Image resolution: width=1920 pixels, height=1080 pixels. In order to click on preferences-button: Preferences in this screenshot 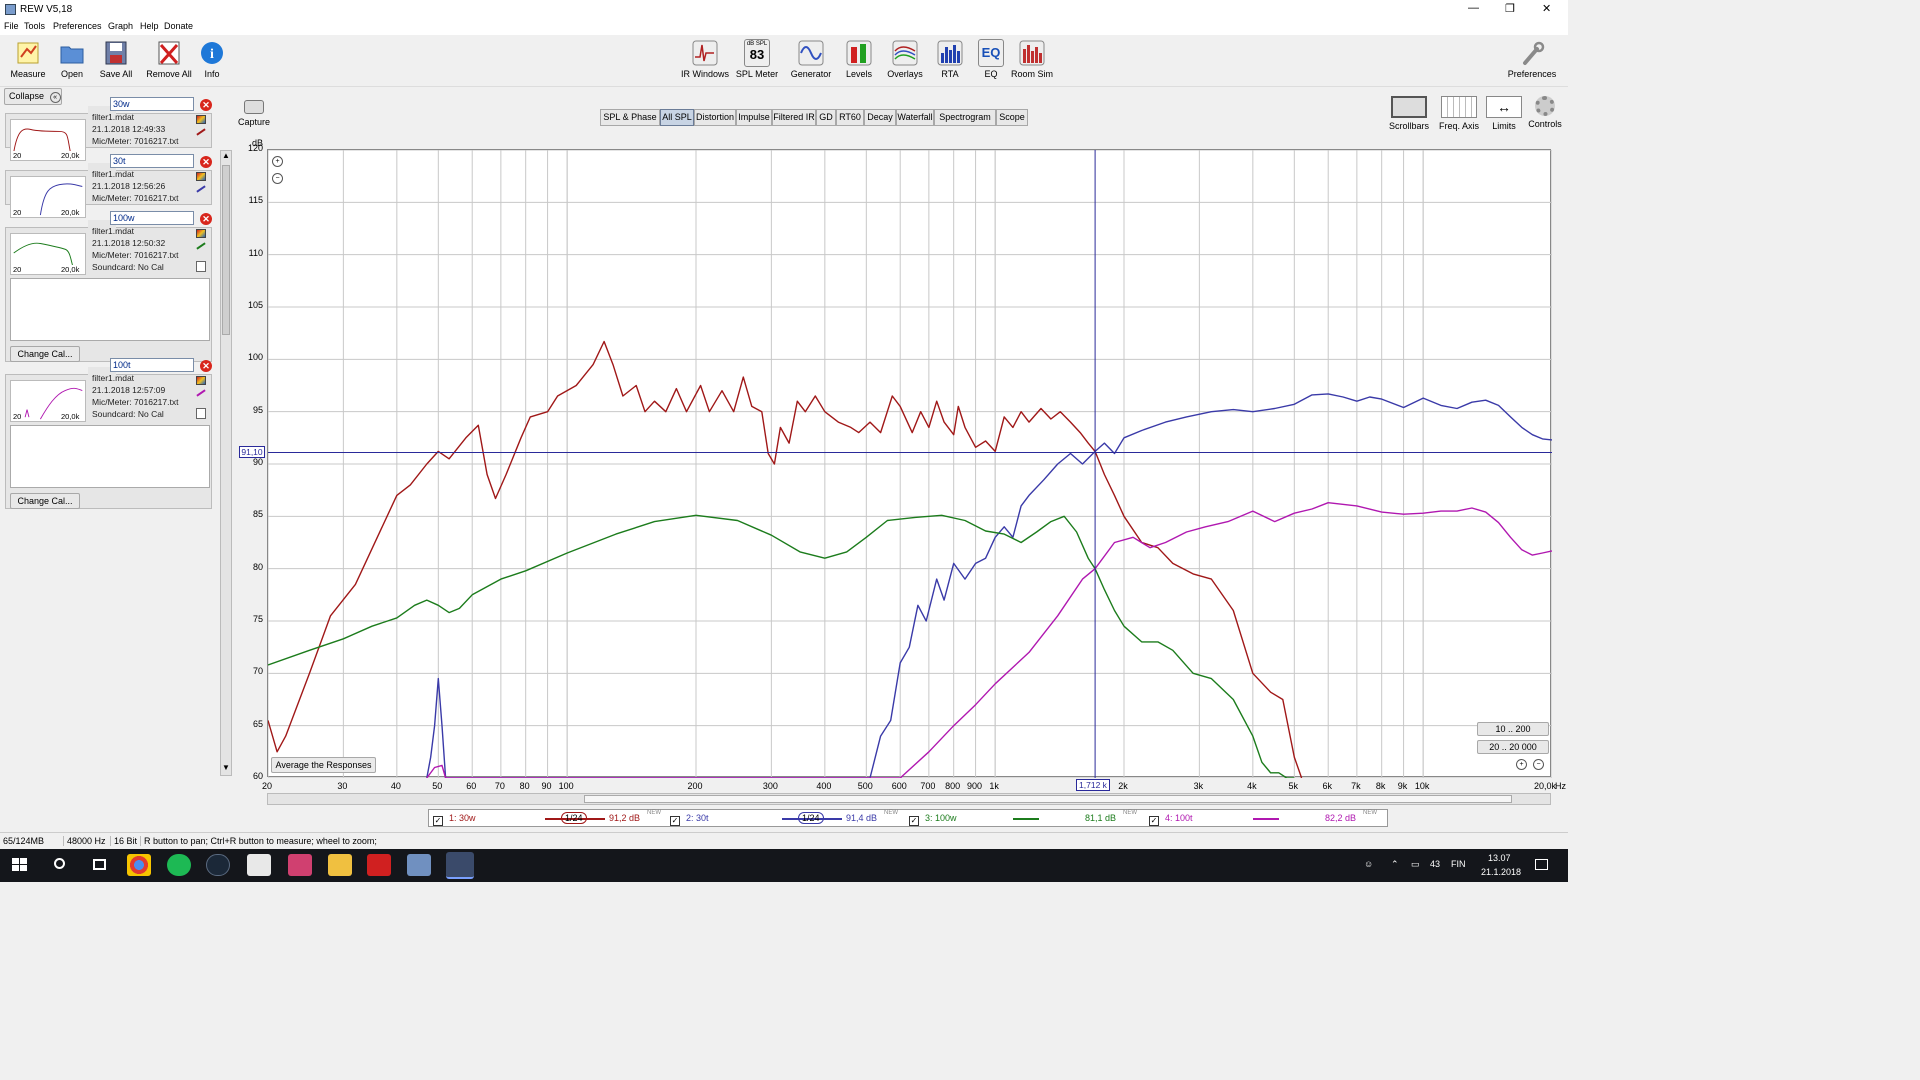, I will do `click(1532, 59)`.